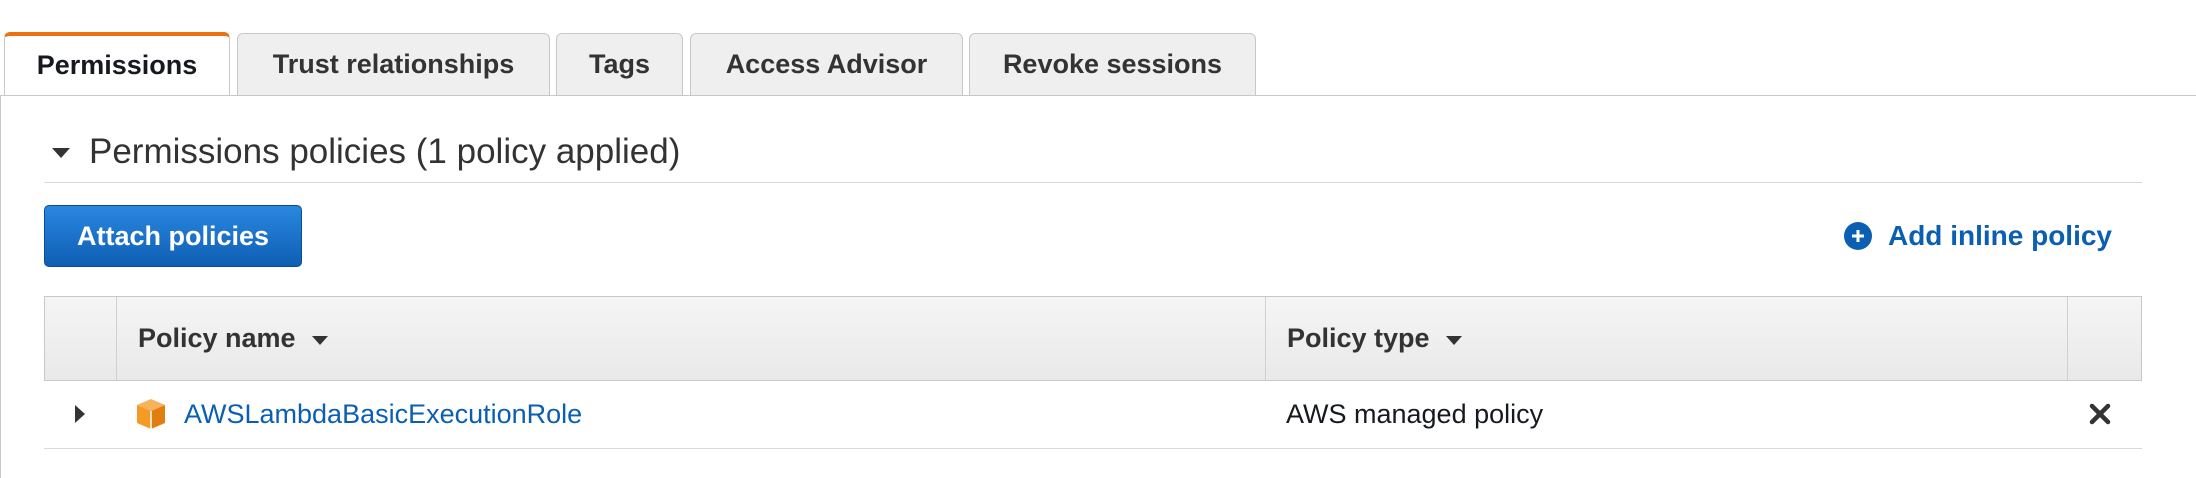 The height and width of the screenshot is (478, 2196). What do you see at coordinates (117, 63) in the screenshot?
I see `tab-permissions: Permissions` at bounding box center [117, 63].